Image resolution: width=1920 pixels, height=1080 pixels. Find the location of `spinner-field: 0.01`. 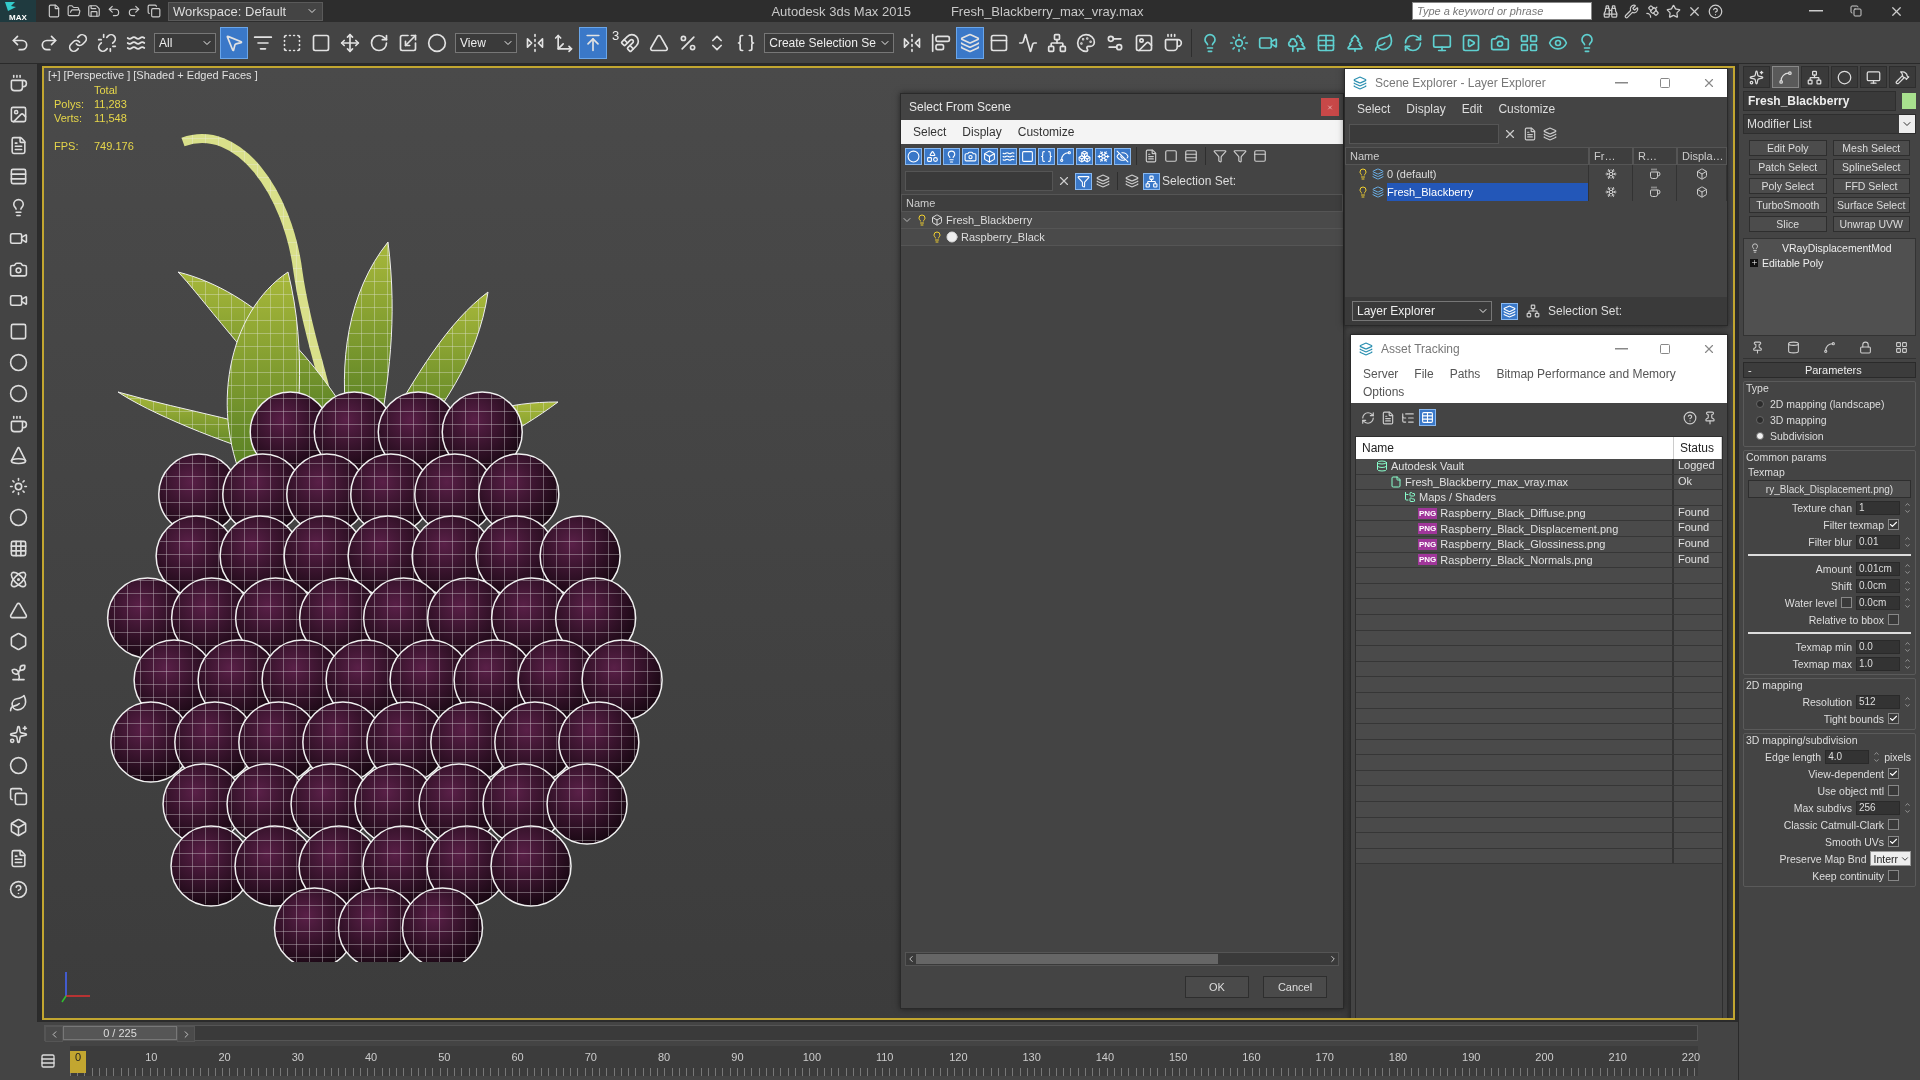

spinner-field: 0.01 is located at coordinates (1878, 541).